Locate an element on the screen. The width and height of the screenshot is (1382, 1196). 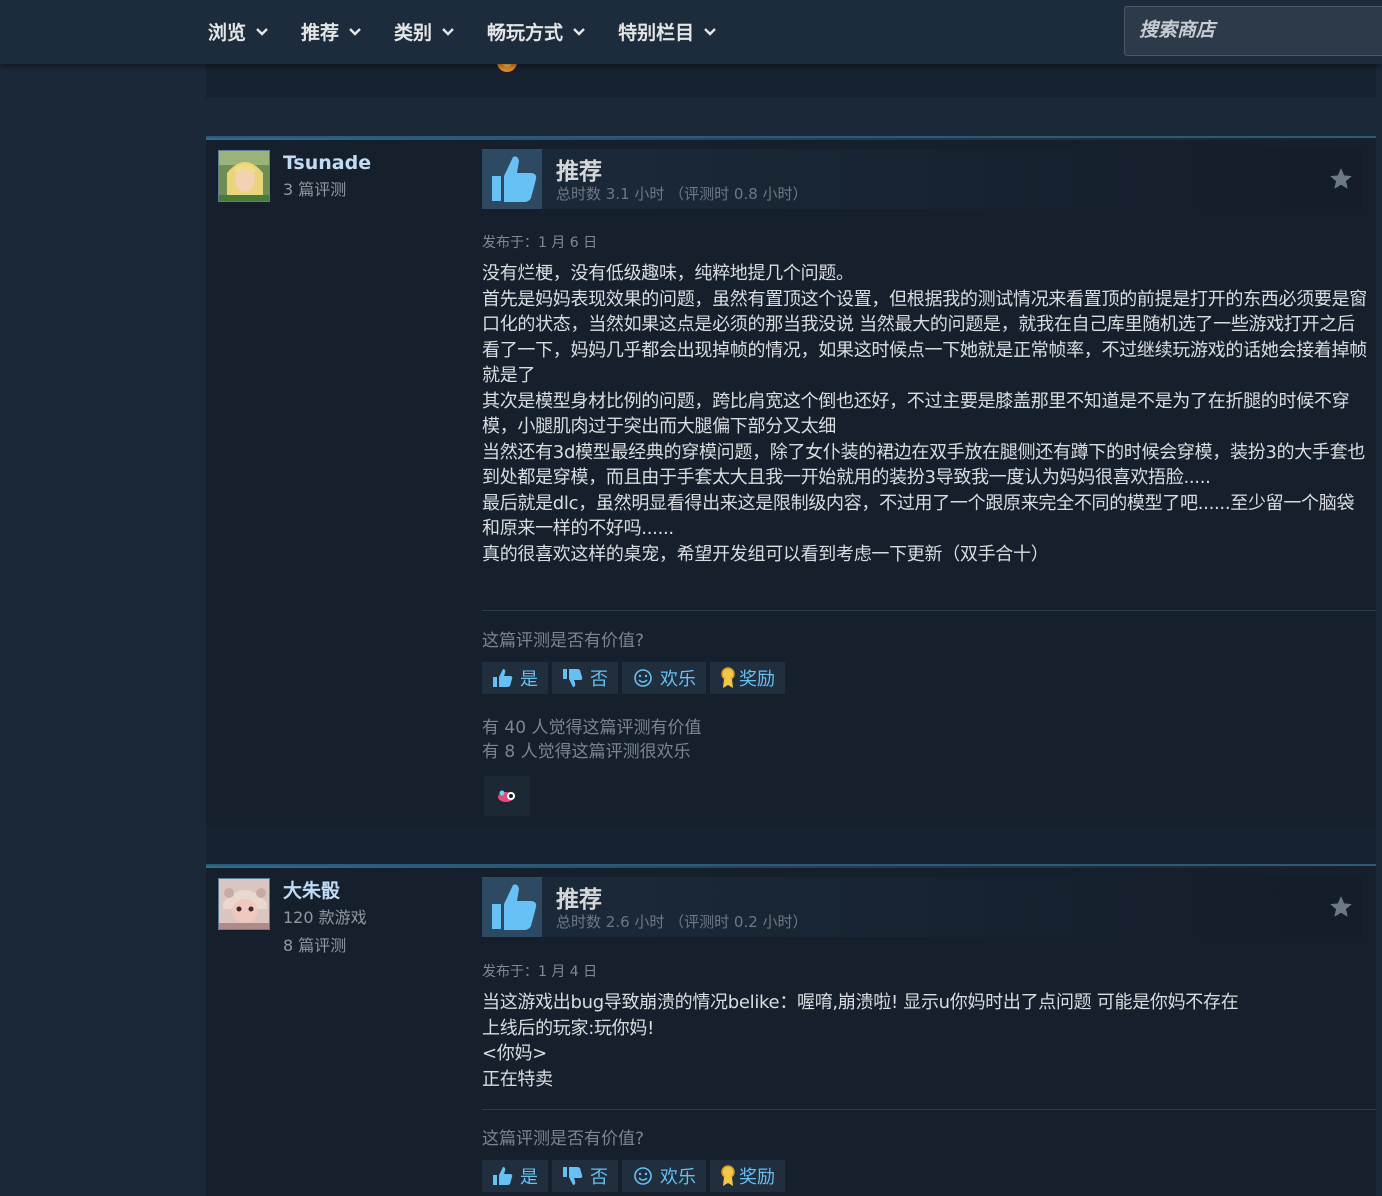
nav-recommended: 推荐 is located at coordinates (331, 31).